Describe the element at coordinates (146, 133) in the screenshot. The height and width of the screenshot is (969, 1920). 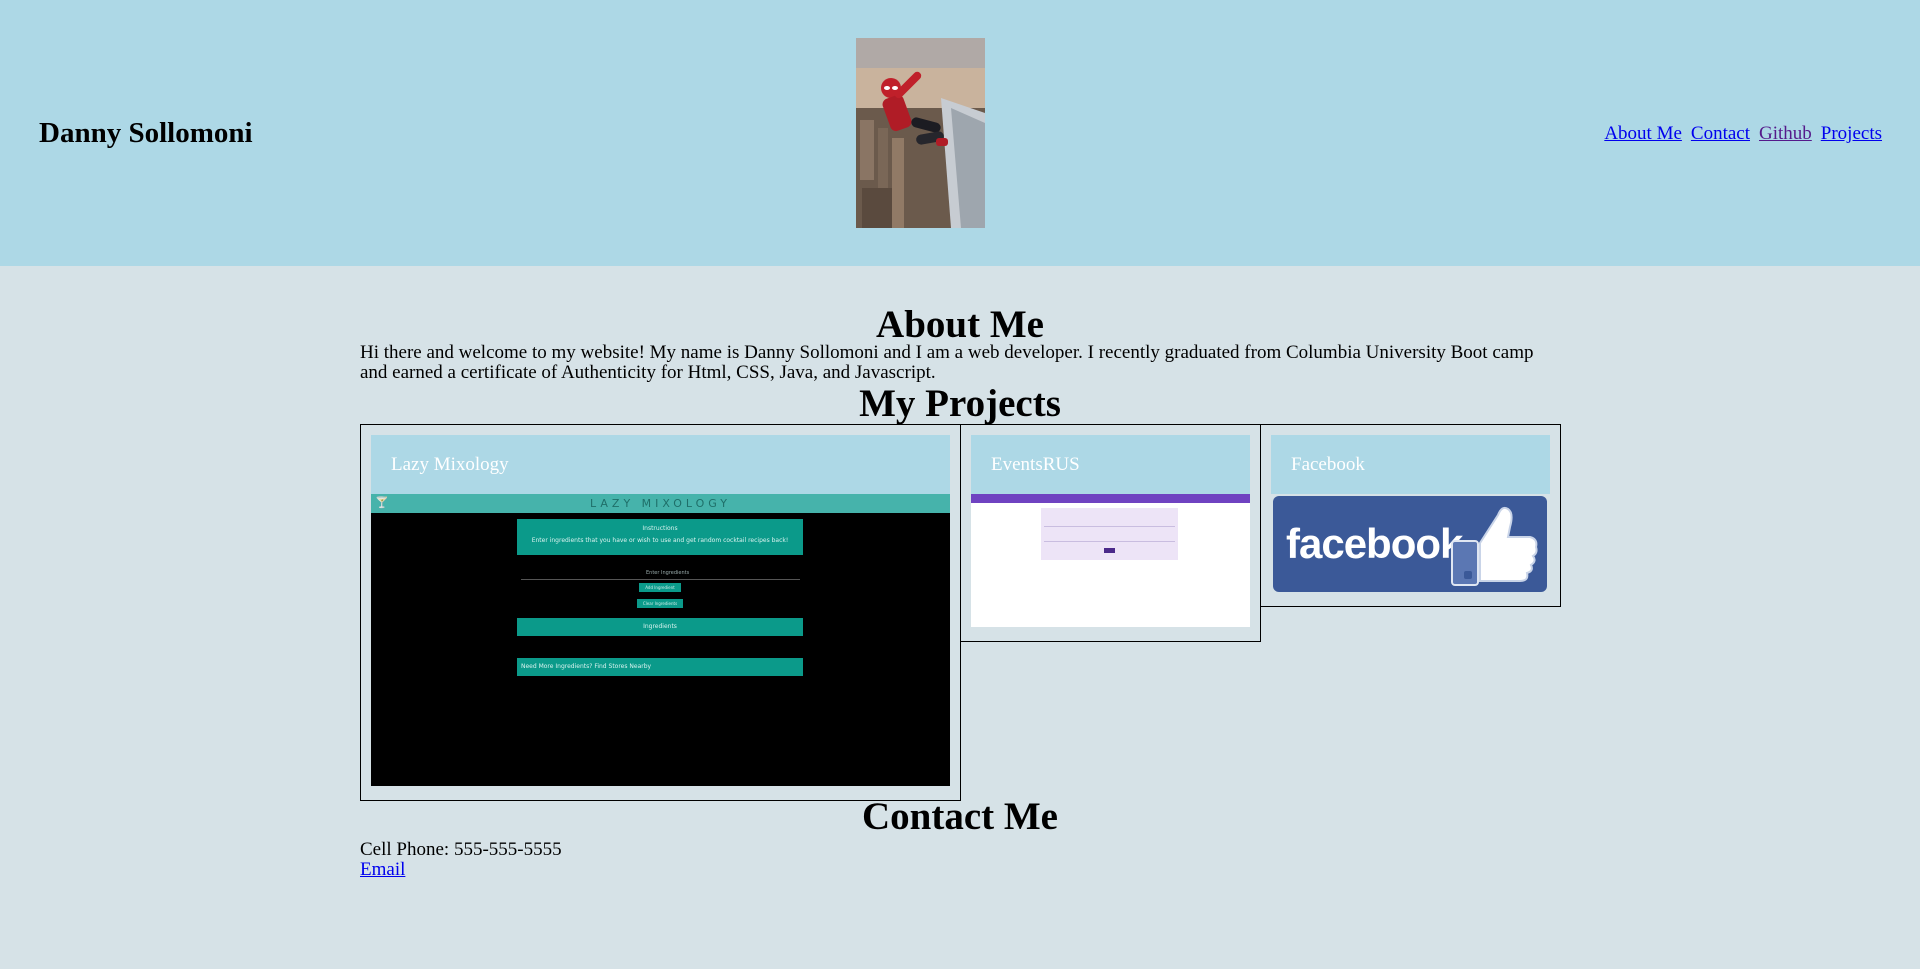
I see `site-title: Danny Sollomoni` at that location.